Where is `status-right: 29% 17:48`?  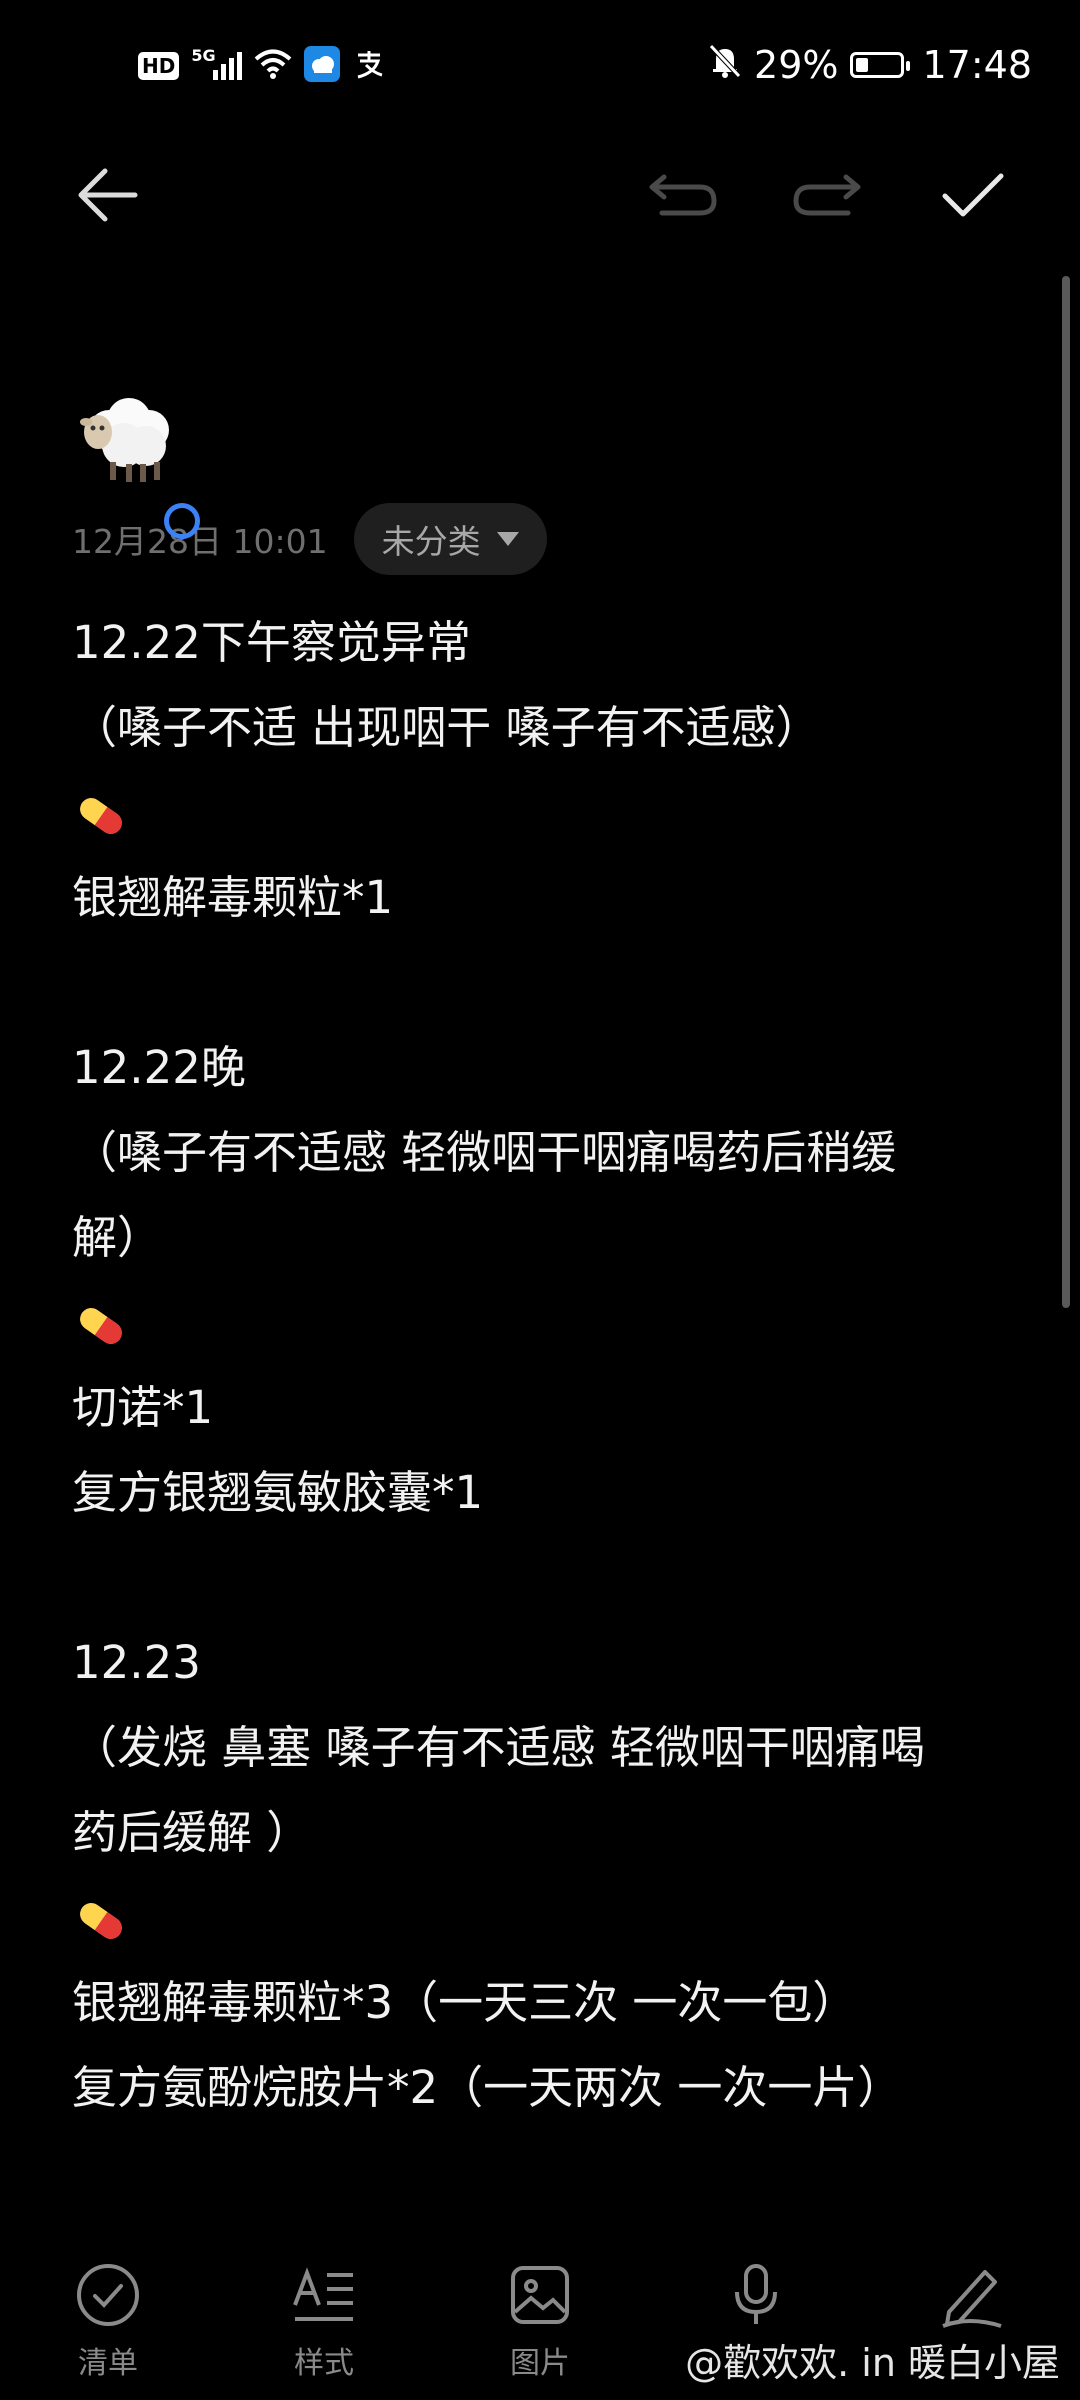
status-right: 29% 17:48 is located at coordinates (870, 65).